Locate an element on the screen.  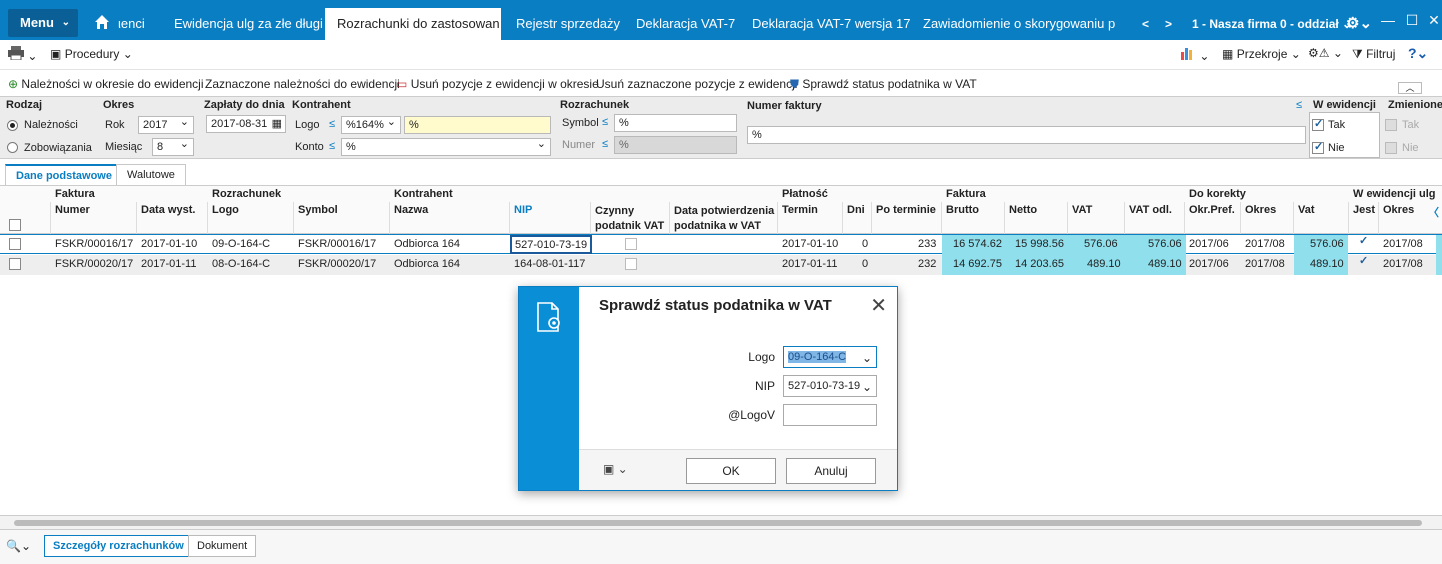
help-icon: ?⌄ is located at coordinates (1418, 53).